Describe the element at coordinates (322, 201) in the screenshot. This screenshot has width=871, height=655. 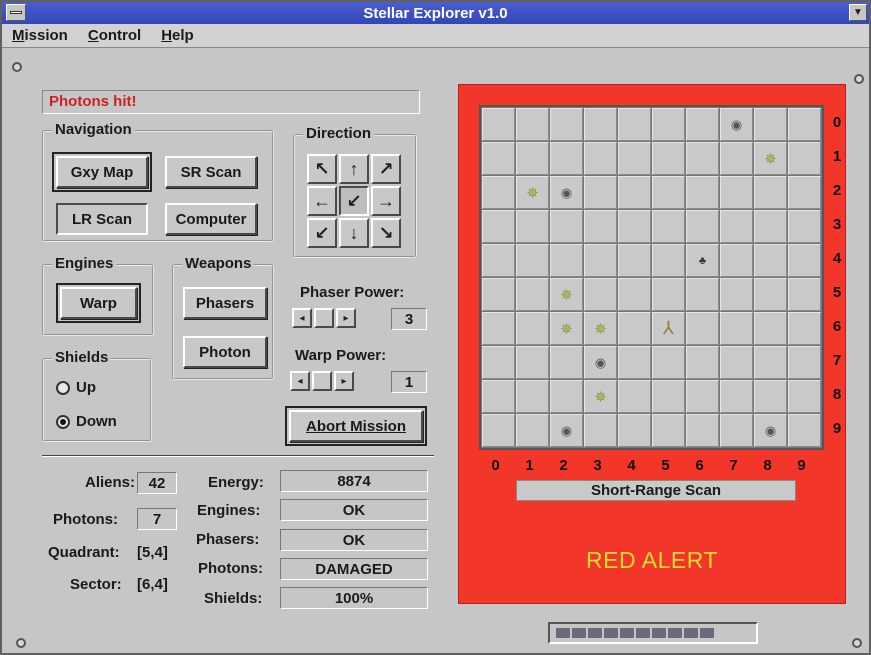
I see `arrow-left-button: ←` at that location.